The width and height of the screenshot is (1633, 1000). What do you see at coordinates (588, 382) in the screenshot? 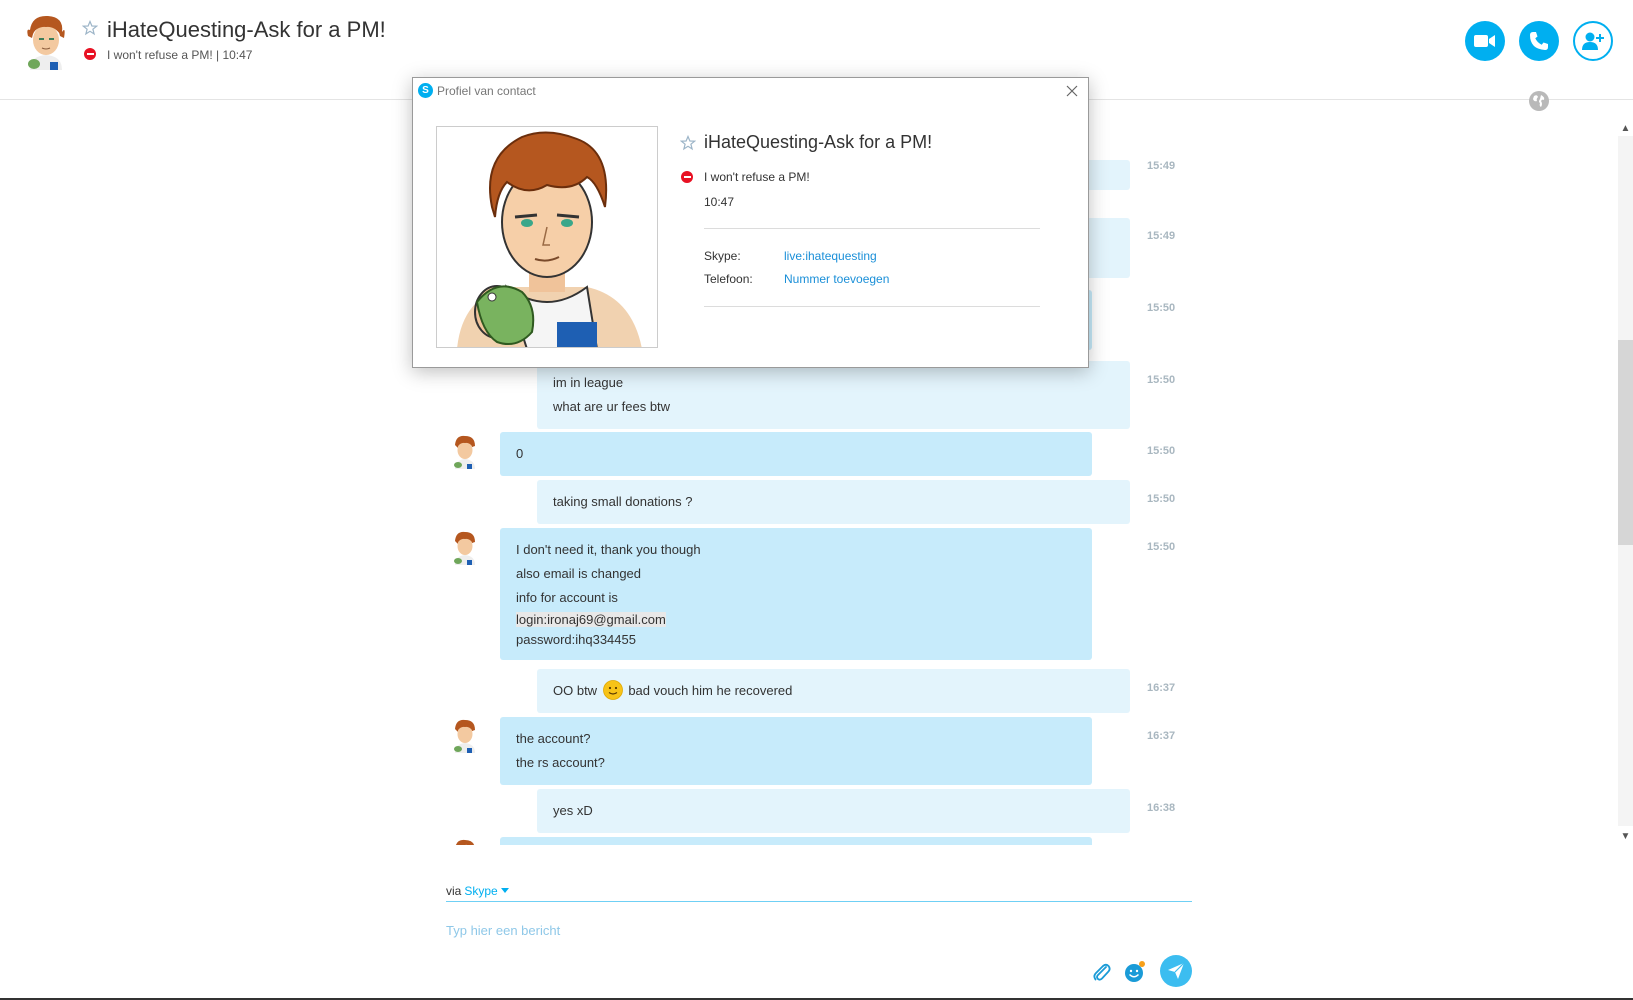
I see `message-text: im in league` at bounding box center [588, 382].